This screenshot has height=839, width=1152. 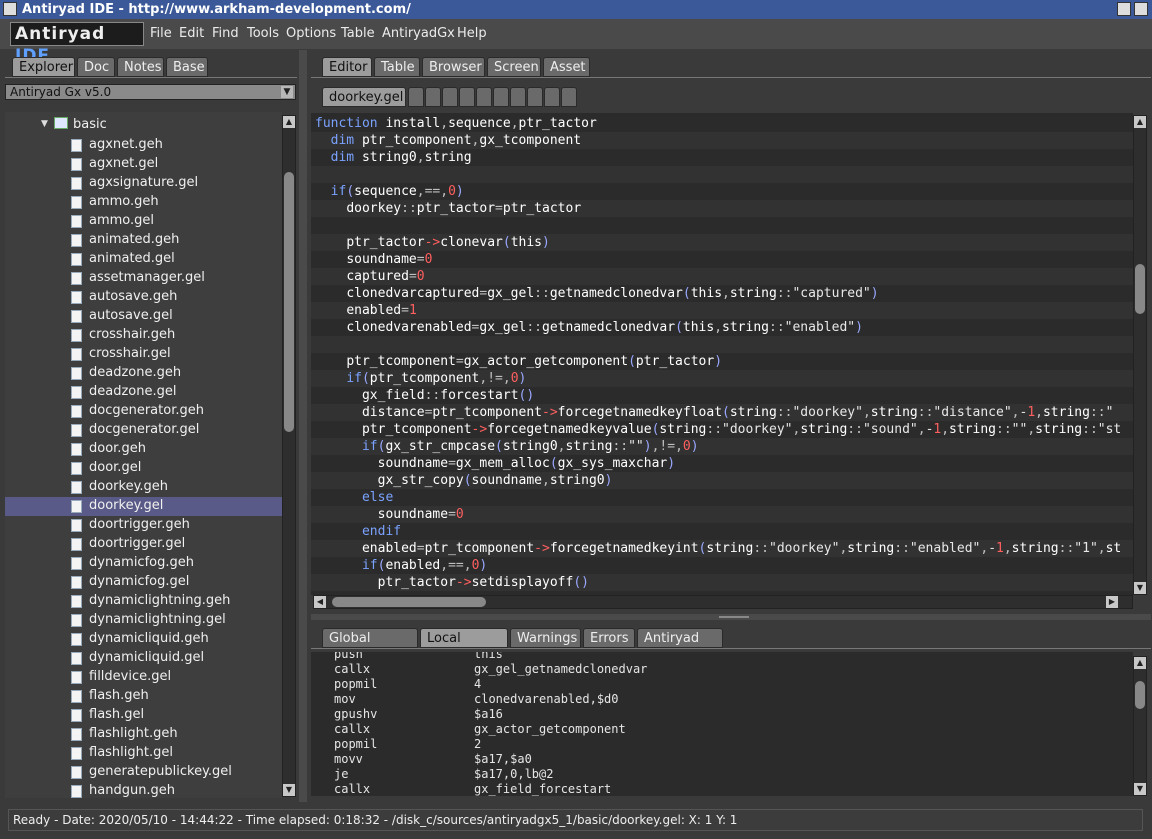 I want to click on code-line: if(enabled,==,0), so click(x=722, y=565).